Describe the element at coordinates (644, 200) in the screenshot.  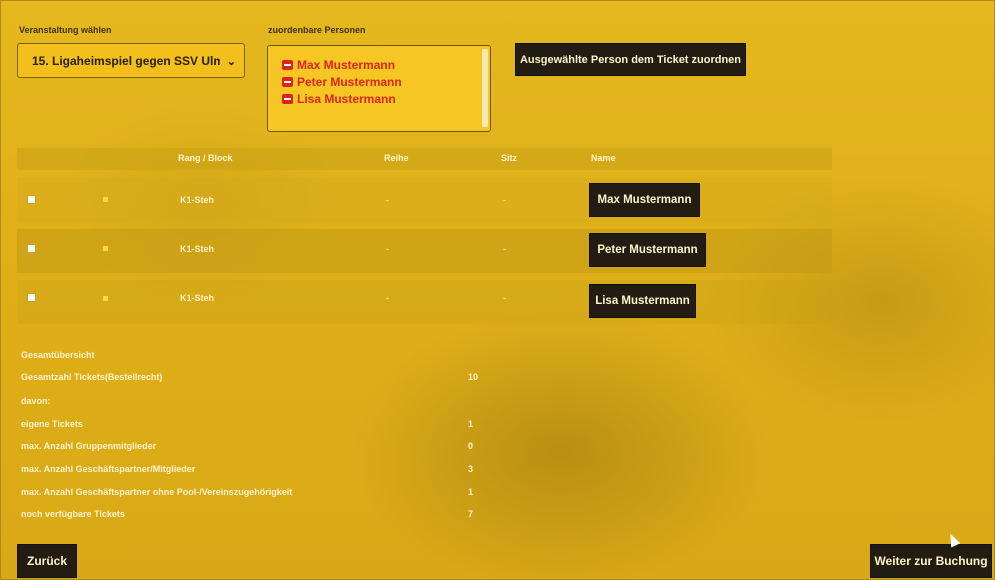
I see `assigned-name-button: Max Mustermann` at that location.